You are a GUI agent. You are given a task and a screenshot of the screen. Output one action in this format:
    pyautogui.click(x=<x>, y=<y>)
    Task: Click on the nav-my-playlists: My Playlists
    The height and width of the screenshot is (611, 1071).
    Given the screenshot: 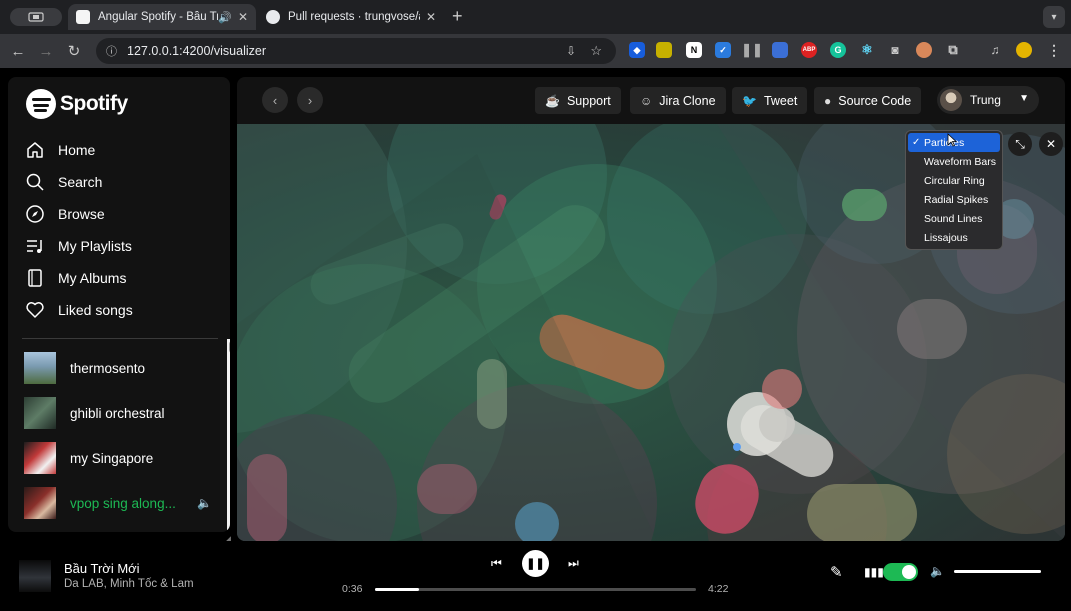 What is the action you would take?
    pyautogui.click(x=78, y=246)
    